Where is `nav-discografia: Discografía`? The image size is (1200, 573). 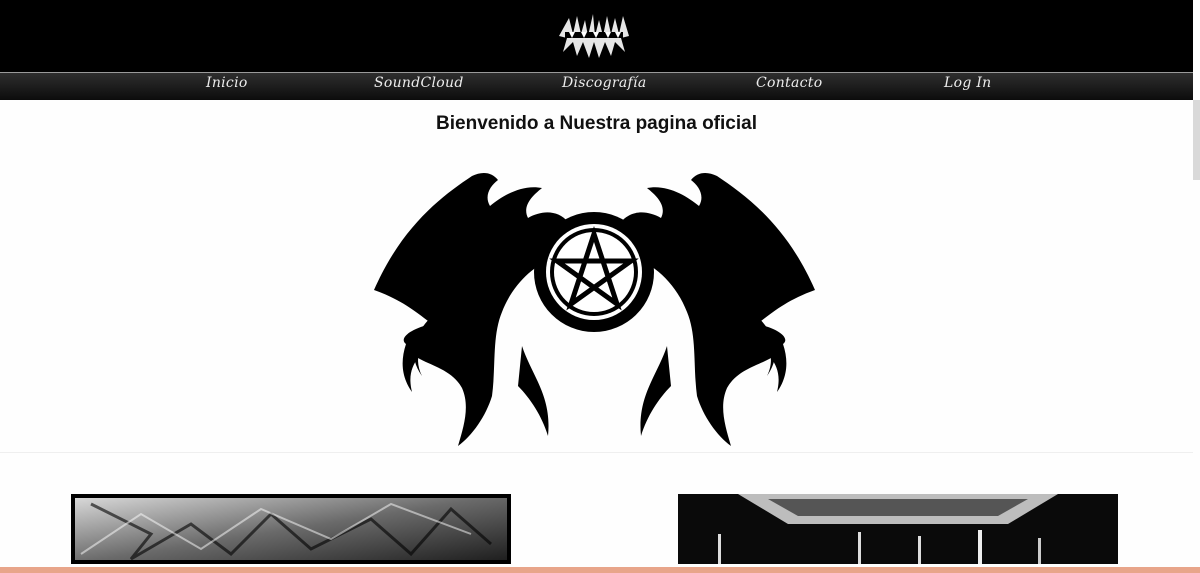 nav-discografia: Discografía is located at coordinates (604, 83).